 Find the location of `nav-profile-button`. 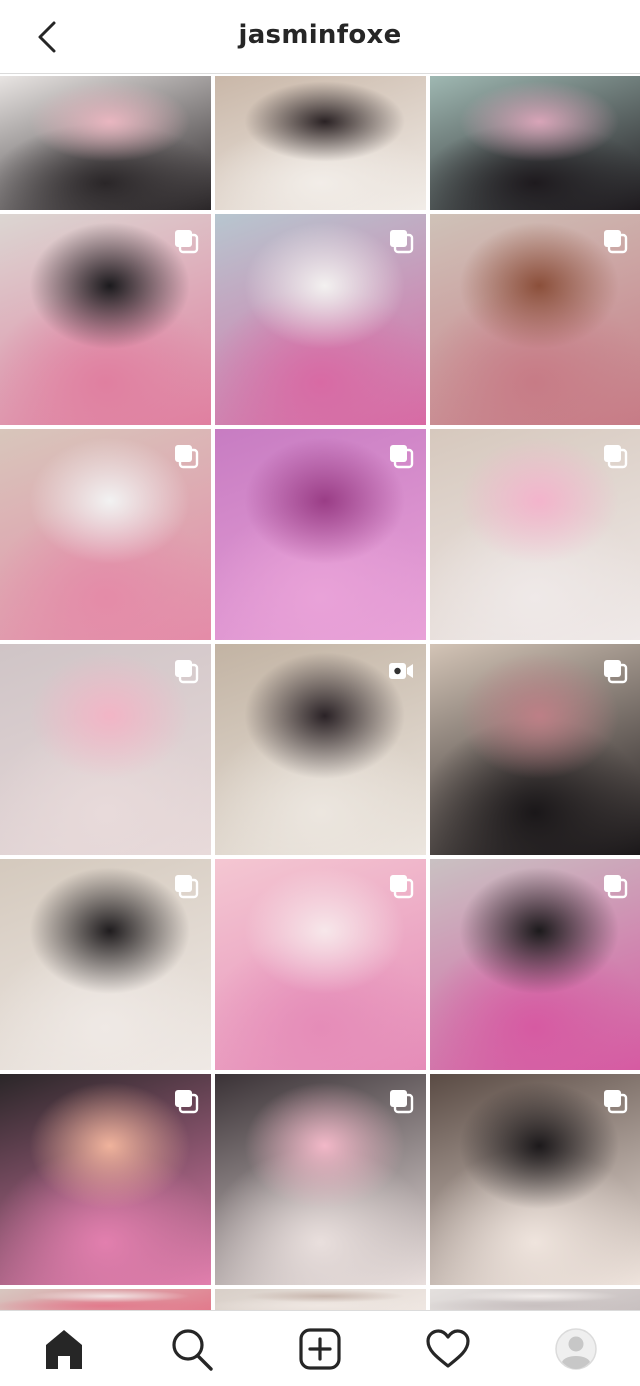

nav-profile-button is located at coordinates (576, 1349).